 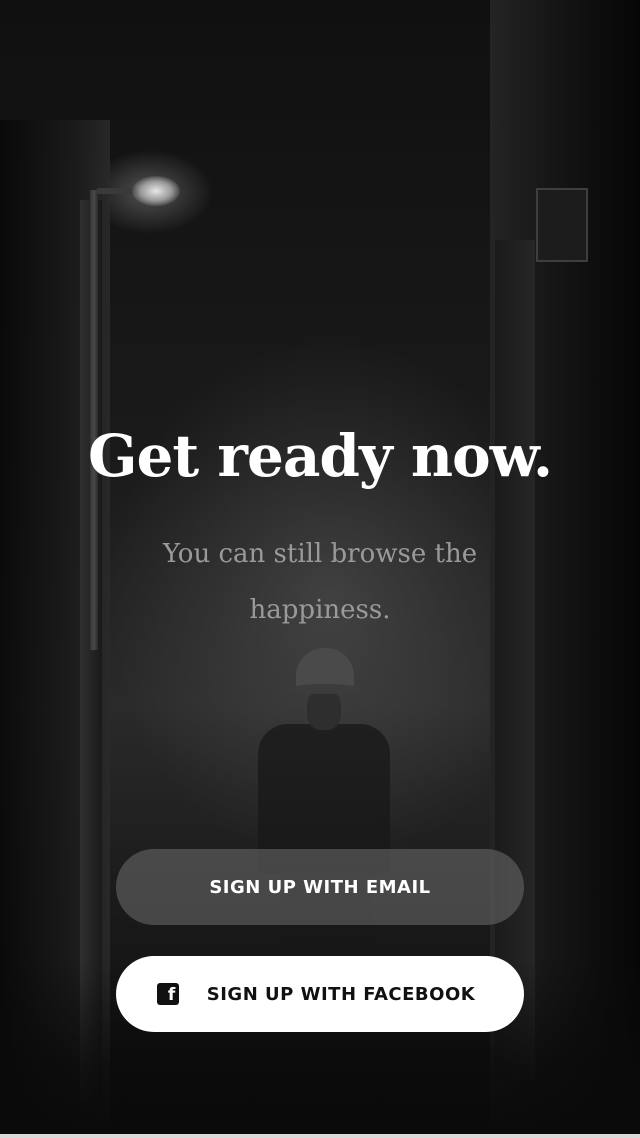 I want to click on sign-up-facebook-button: f SIGN UP WITH FACEBOOK, so click(x=320, y=994).